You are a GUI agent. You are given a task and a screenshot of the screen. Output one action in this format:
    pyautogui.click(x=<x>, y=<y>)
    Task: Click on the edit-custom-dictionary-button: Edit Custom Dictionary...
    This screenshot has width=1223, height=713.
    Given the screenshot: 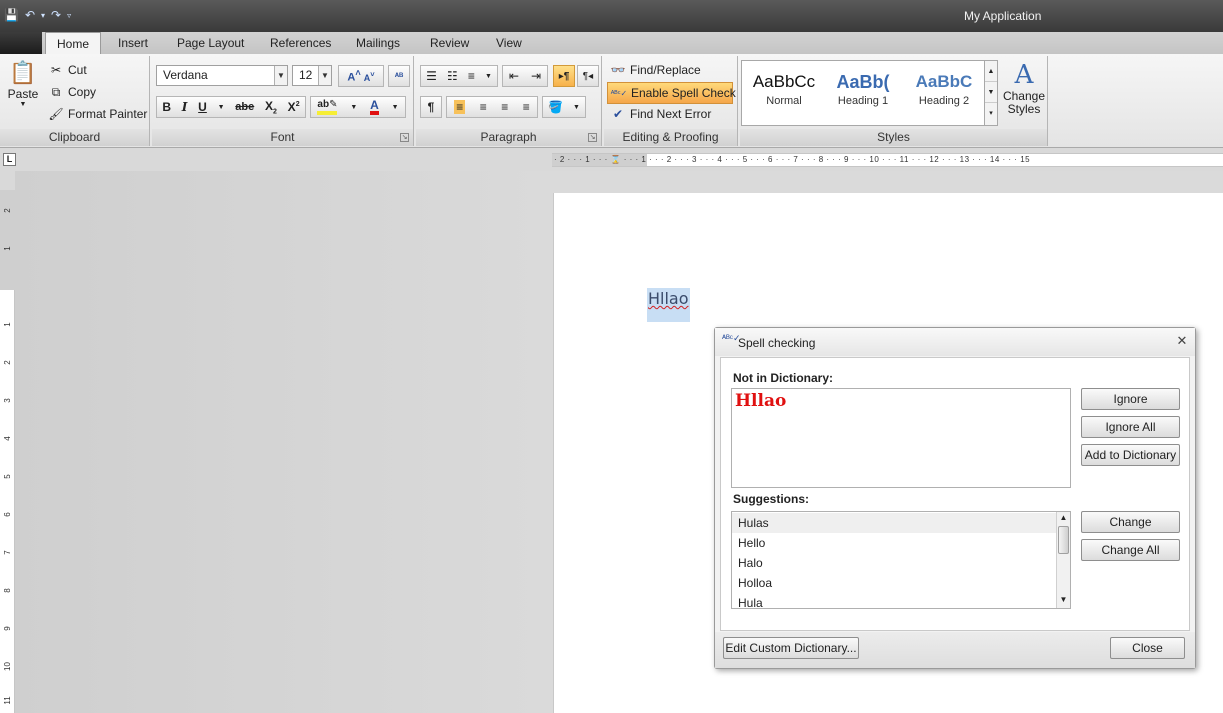 What is the action you would take?
    pyautogui.click(x=791, y=648)
    